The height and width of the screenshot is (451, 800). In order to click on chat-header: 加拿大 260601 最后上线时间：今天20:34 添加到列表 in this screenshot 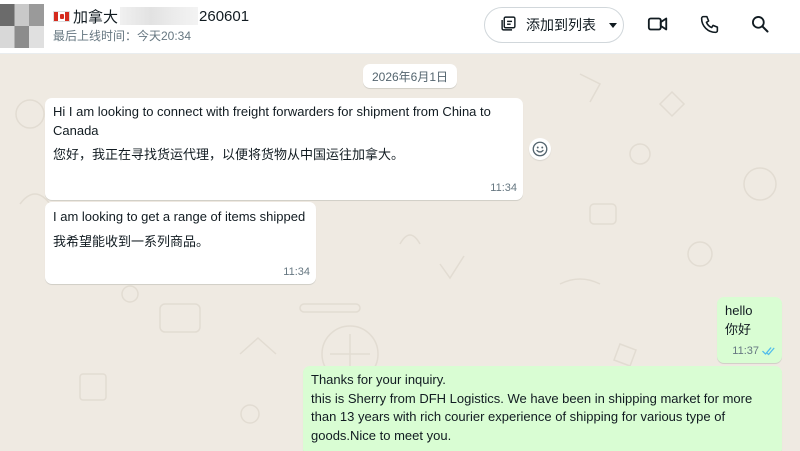, I will do `click(400, 27)`.